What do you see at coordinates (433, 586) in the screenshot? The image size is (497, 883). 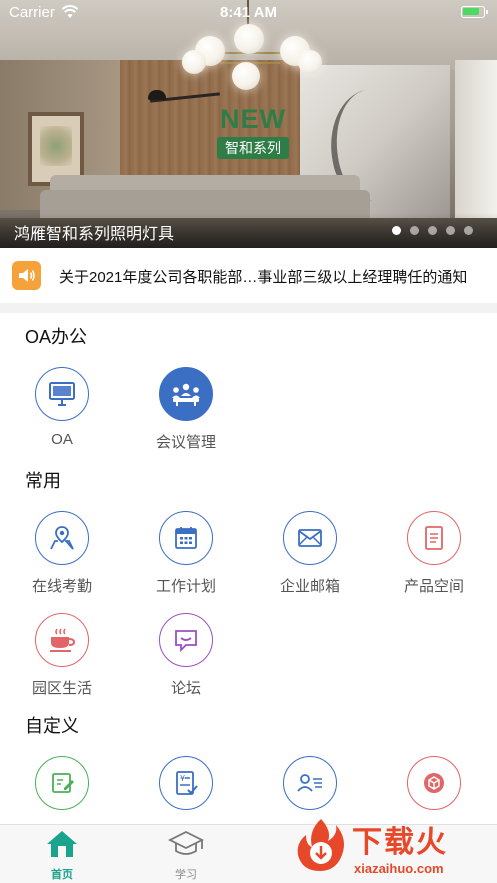 I see `grid-label: 产品空间` at bounding box center [433, 586].